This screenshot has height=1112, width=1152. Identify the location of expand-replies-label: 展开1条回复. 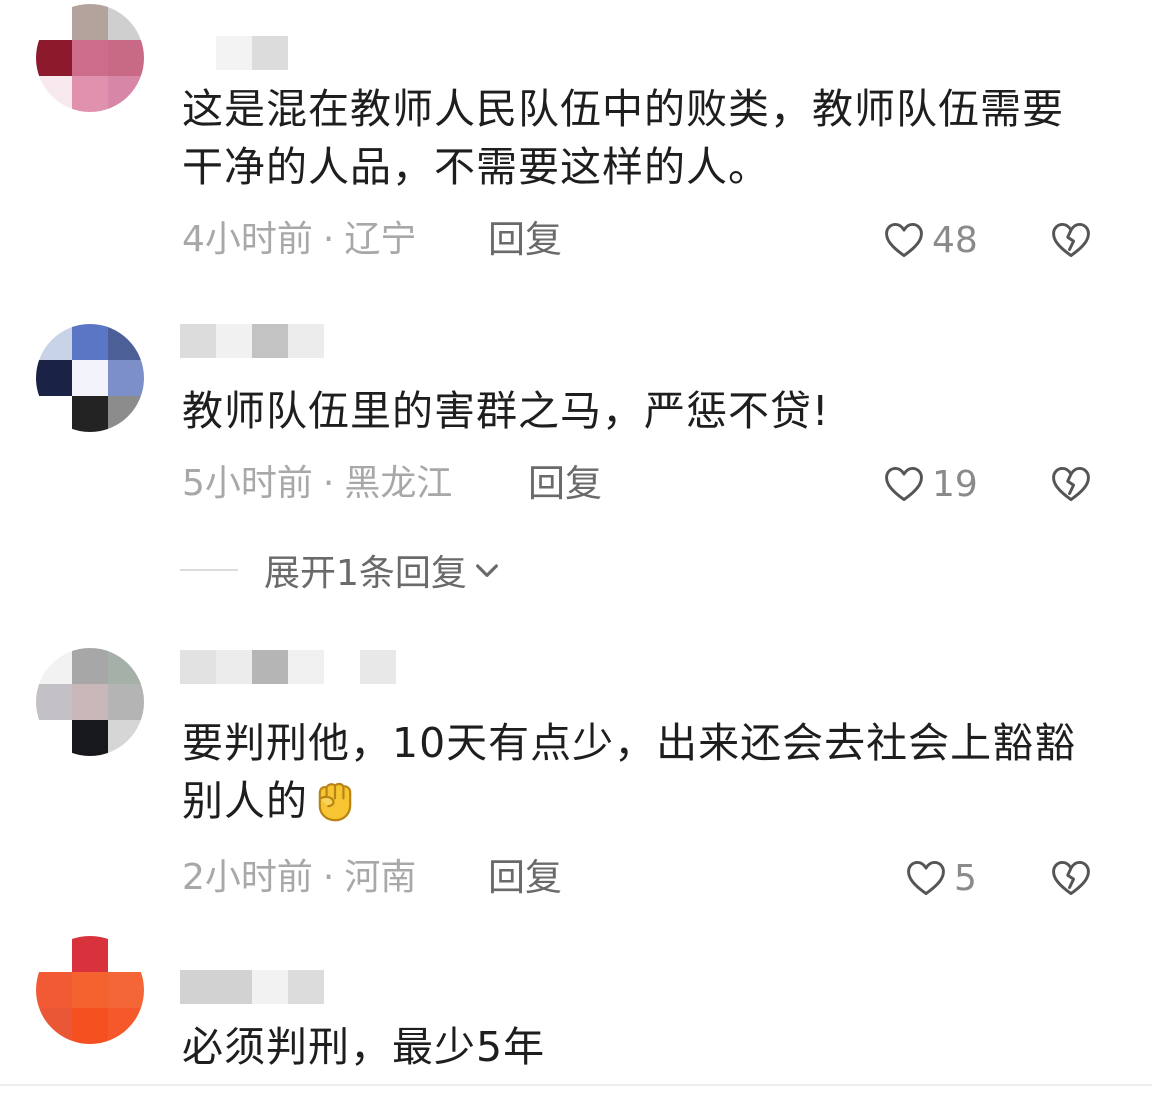
(365, 573).